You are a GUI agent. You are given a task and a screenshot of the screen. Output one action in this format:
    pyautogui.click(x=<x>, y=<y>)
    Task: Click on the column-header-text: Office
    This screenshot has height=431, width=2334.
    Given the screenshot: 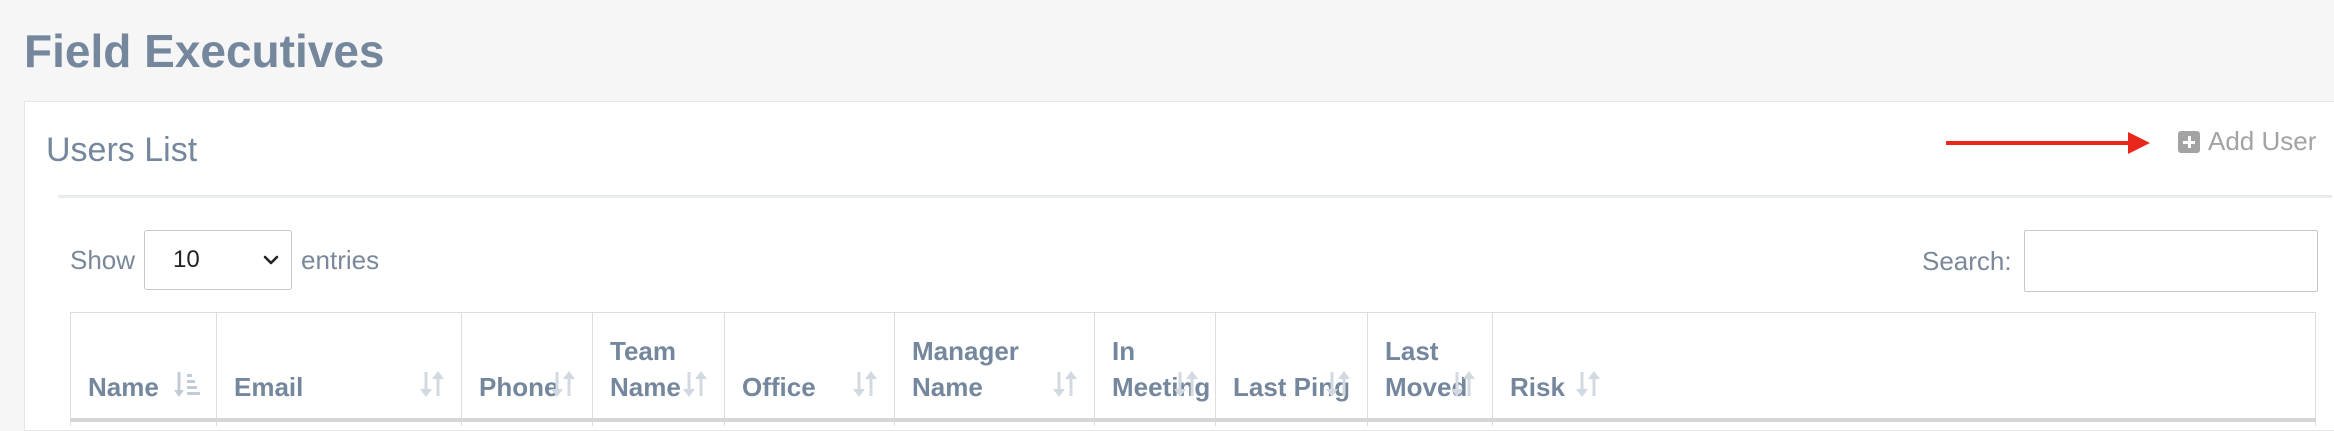 What is the action you would take?
    pyautogui.click(x=779, y=387)
    